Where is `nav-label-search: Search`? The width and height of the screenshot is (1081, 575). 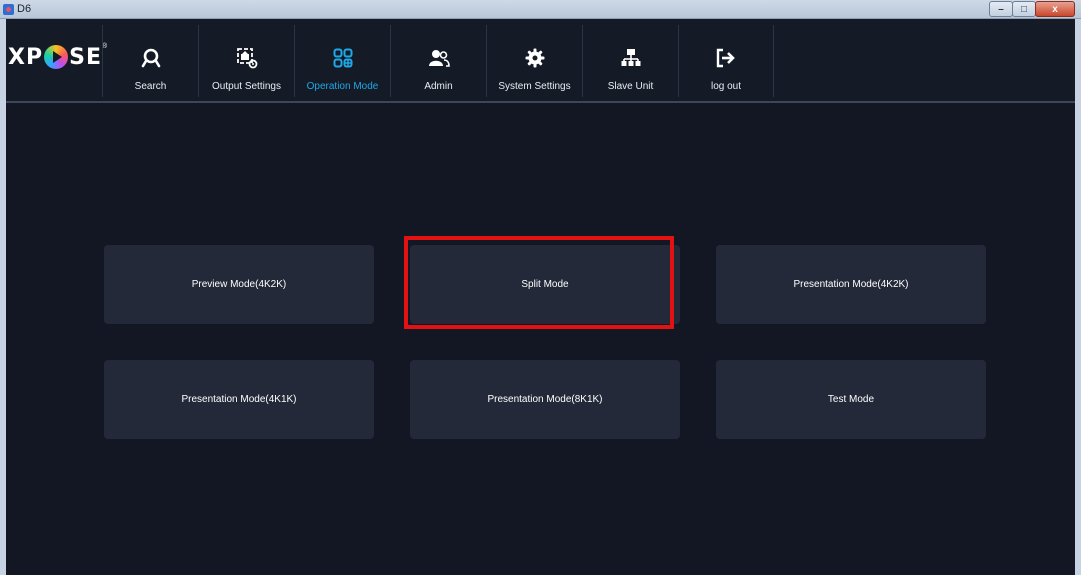 nav-label-search: Search is located at coordinates (150, 86).